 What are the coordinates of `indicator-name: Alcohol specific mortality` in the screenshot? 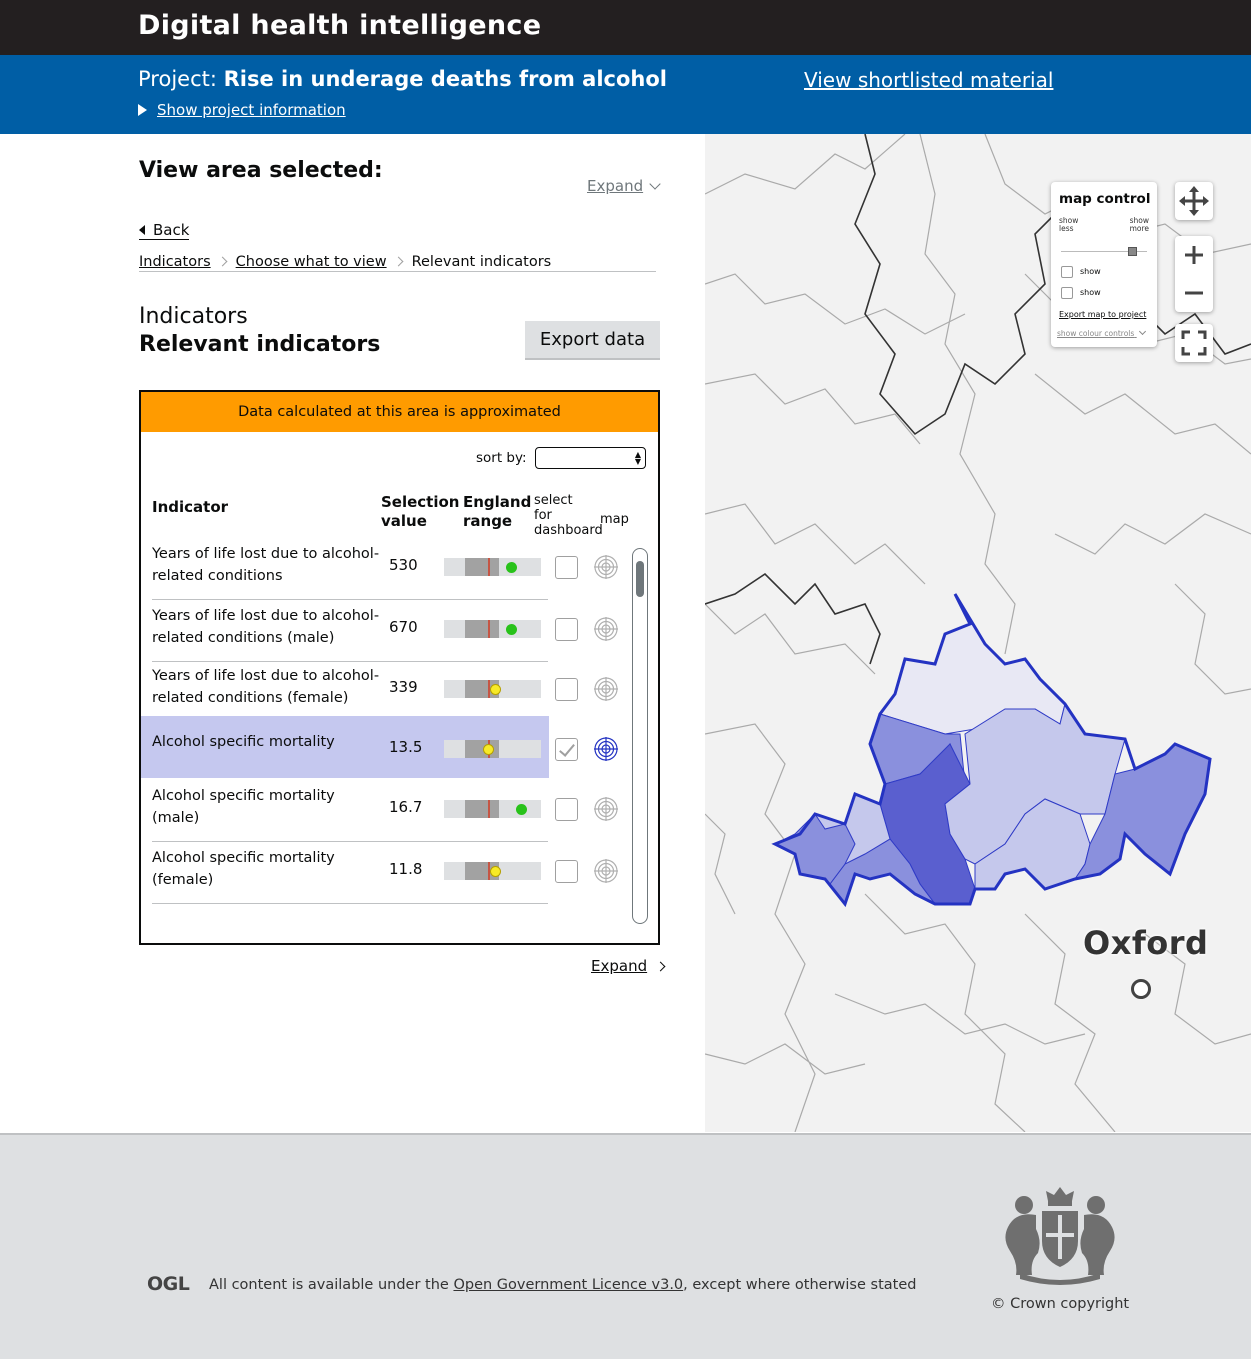 It's located at (243, 742).